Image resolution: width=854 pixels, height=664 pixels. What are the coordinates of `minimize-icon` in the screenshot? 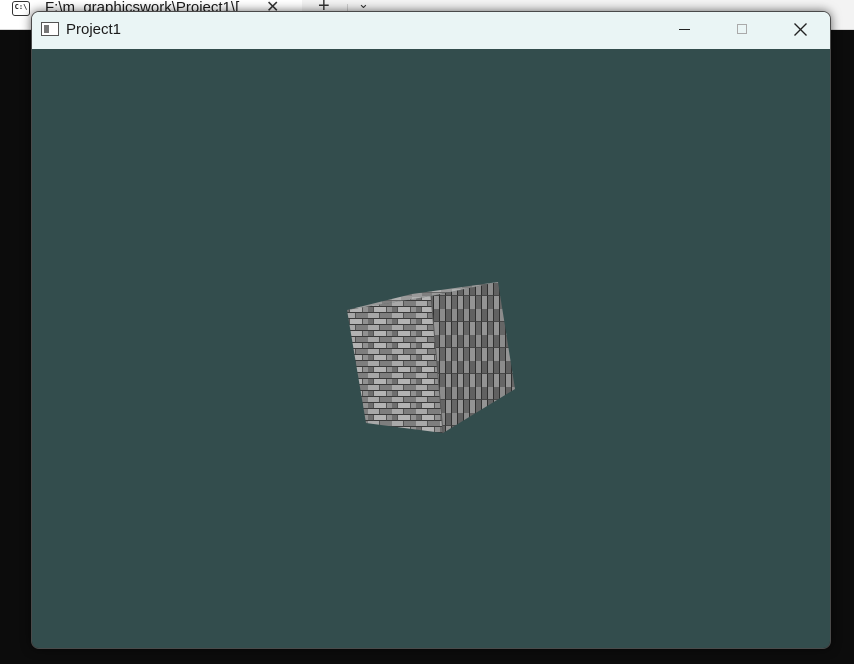 It's located at (684, 29).